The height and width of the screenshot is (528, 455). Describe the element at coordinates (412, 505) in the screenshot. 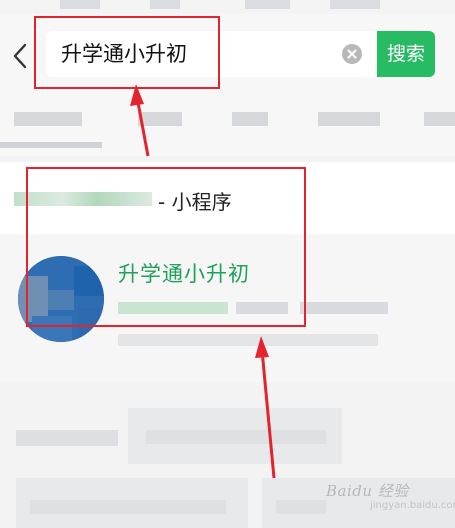

I see `watermark-url: jingyan.baidu.com` at that location.